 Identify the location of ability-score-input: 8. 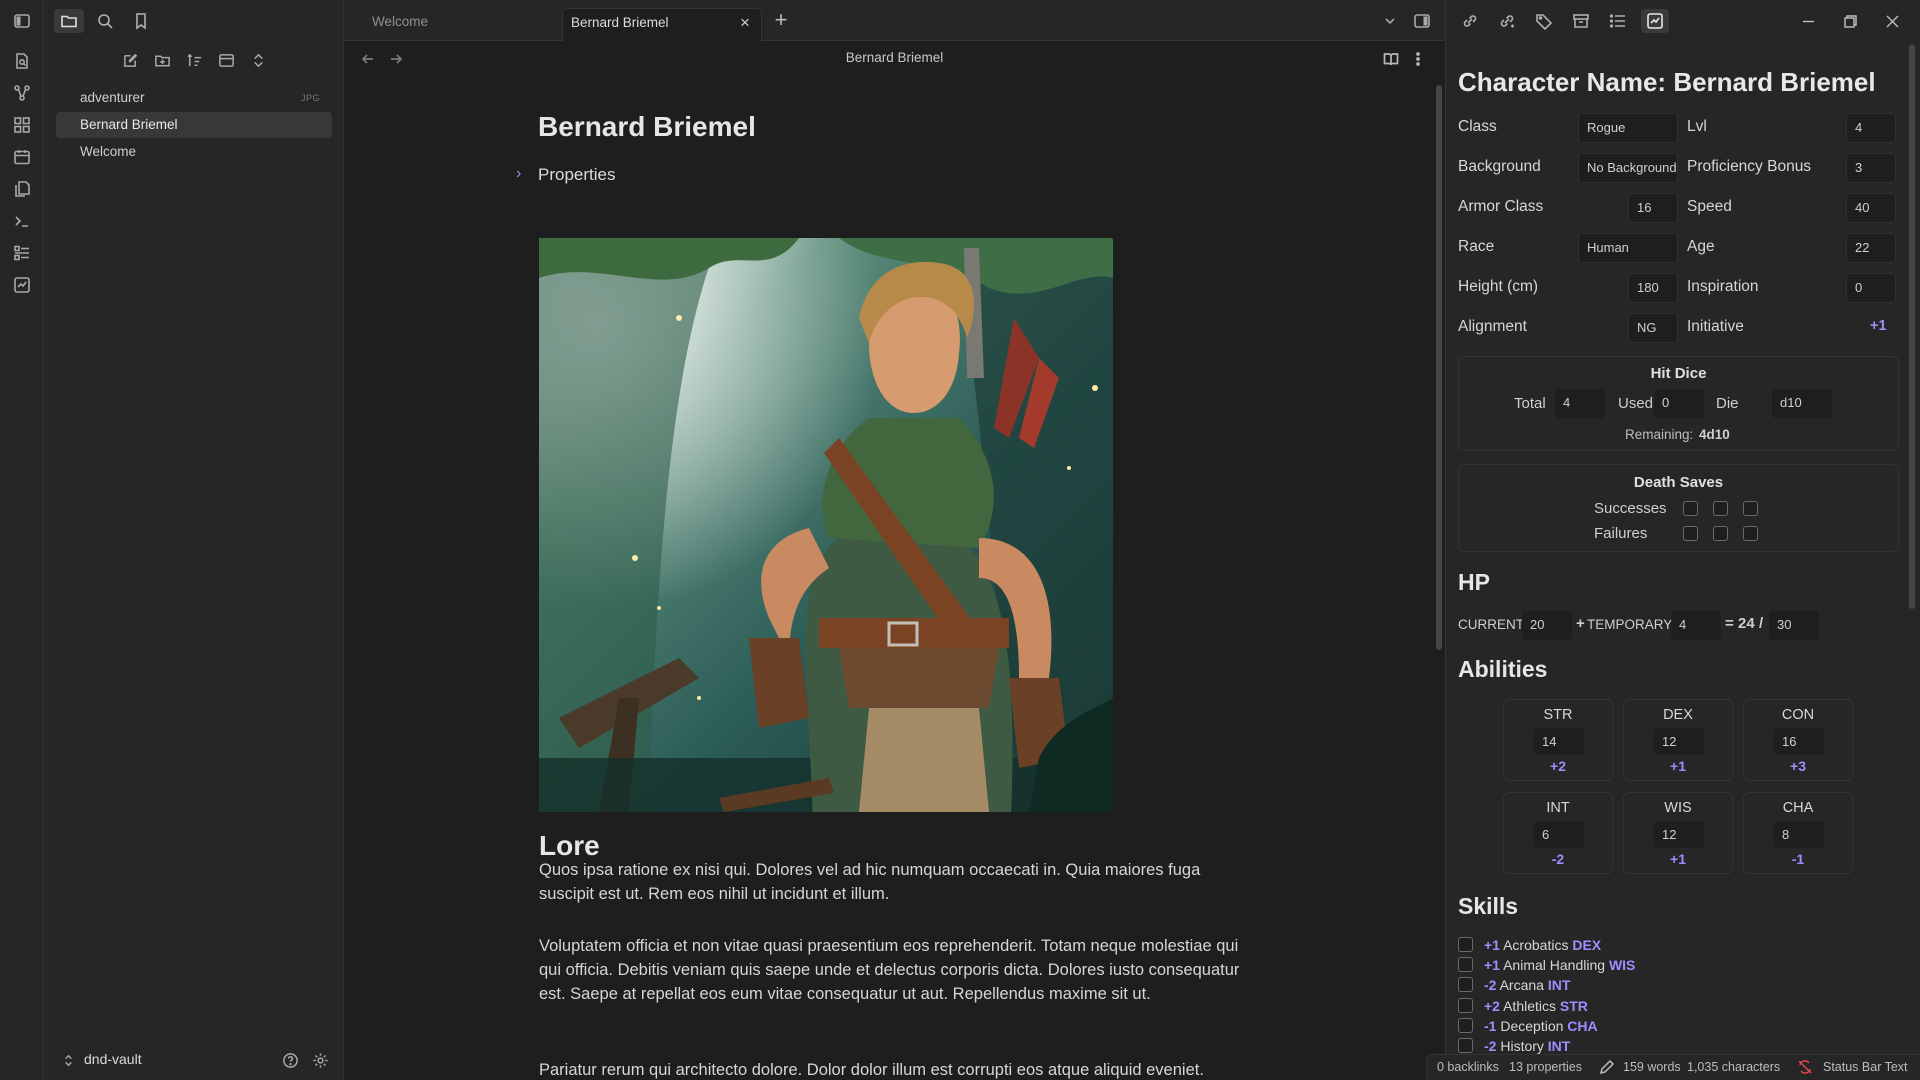
(1799, 834).